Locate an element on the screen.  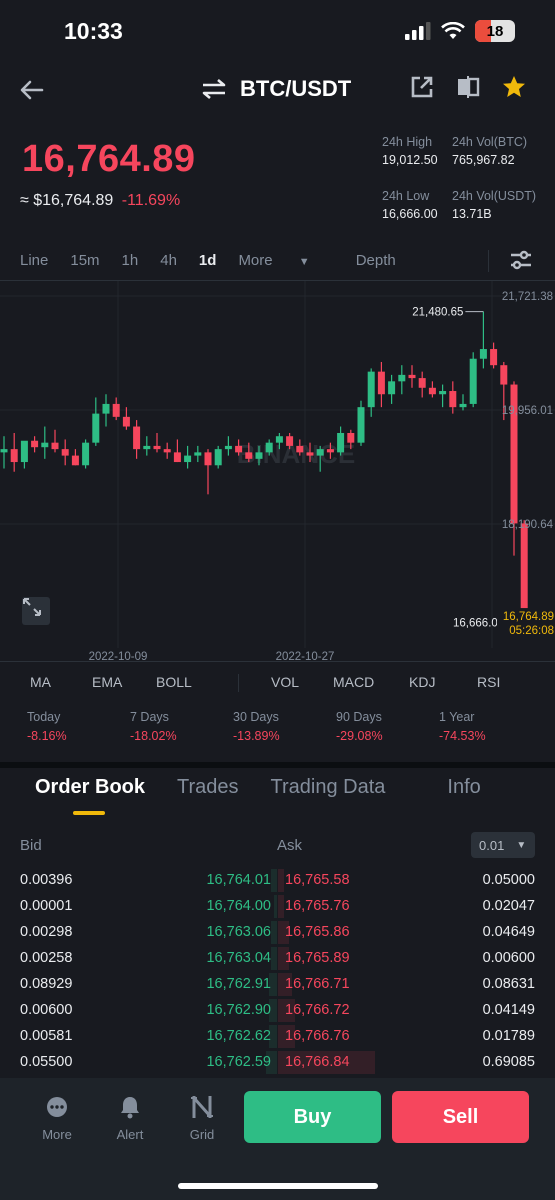
y-tick-label: 21,721.38 is located at coordinates (527, 297).